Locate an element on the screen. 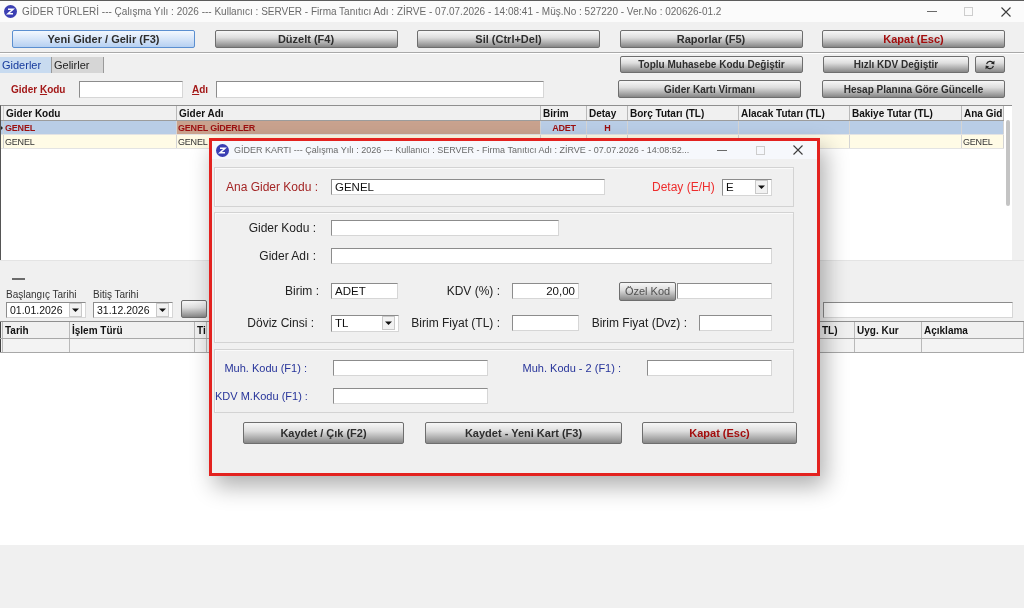  field-label: Adı is located at coordinates (201, 89).